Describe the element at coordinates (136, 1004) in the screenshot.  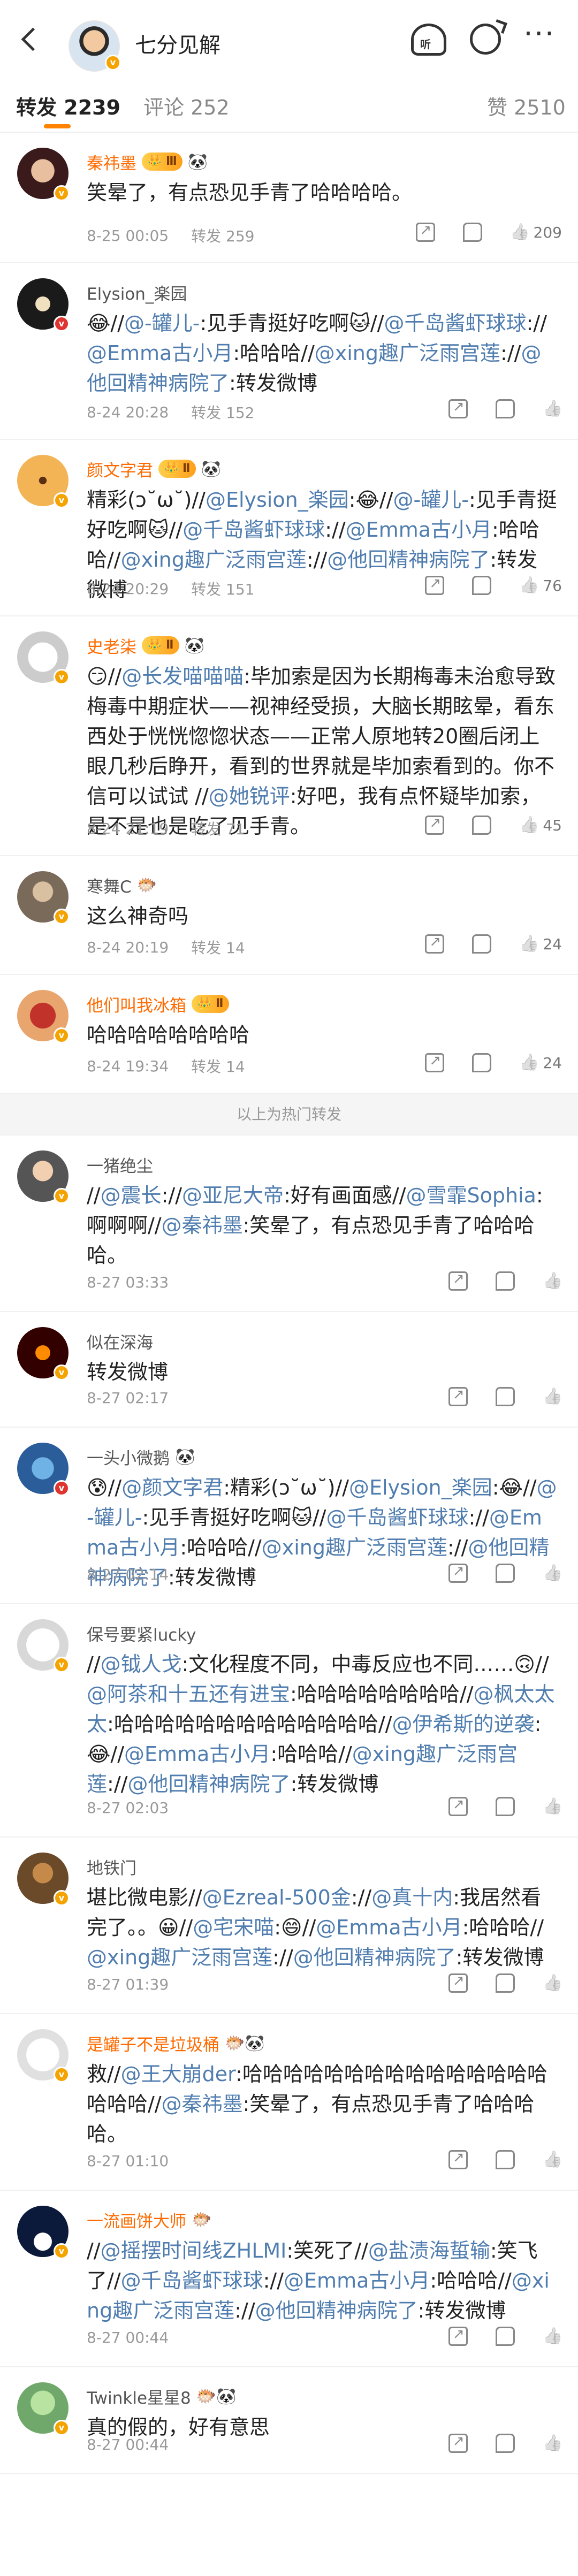
I see `author-name: 他们叫我冰箱` at that location.